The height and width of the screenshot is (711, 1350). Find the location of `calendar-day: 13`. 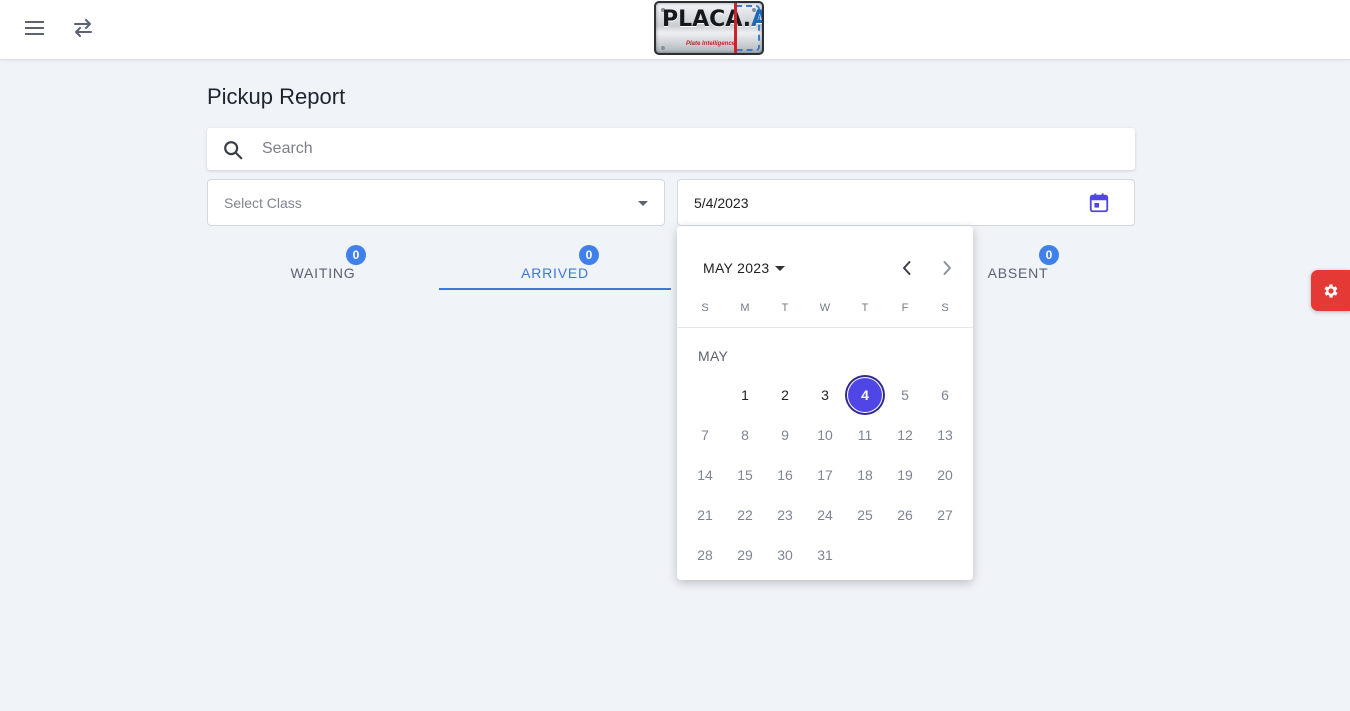

calendar-day: 13 is located at coordinates (945, 435).